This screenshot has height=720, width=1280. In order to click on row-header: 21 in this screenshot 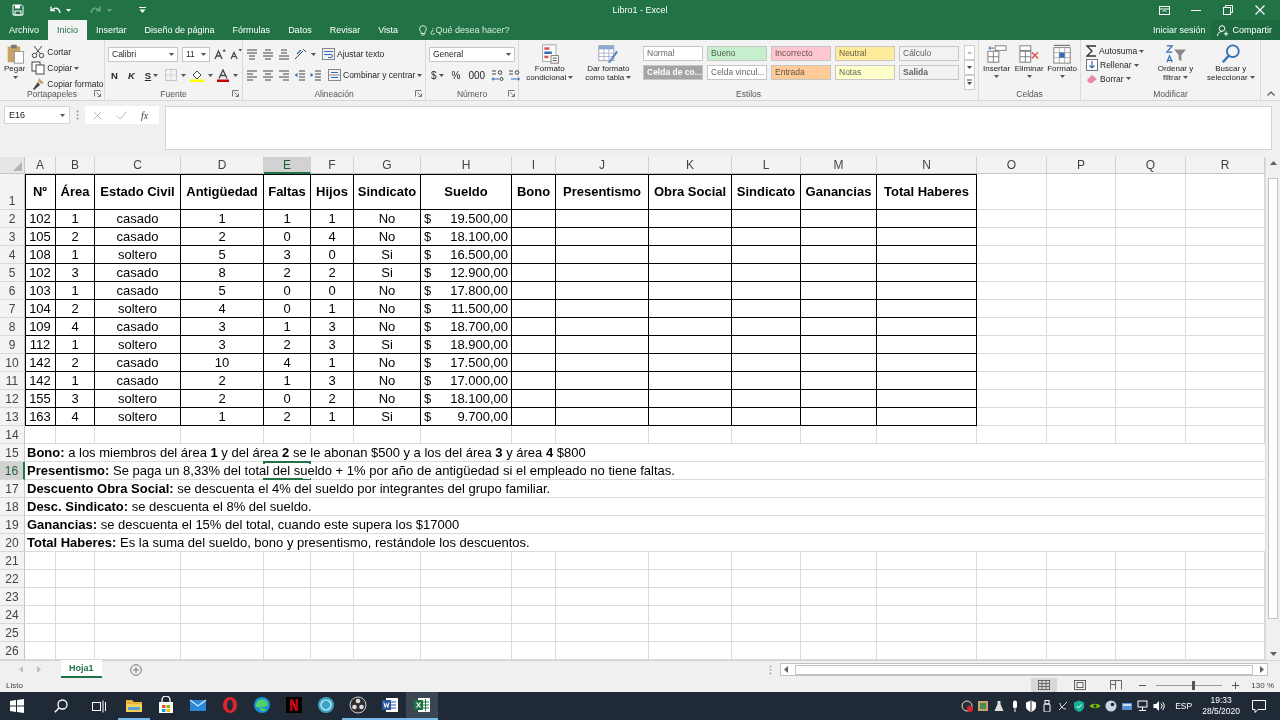, I will do `click(12, 561)`.